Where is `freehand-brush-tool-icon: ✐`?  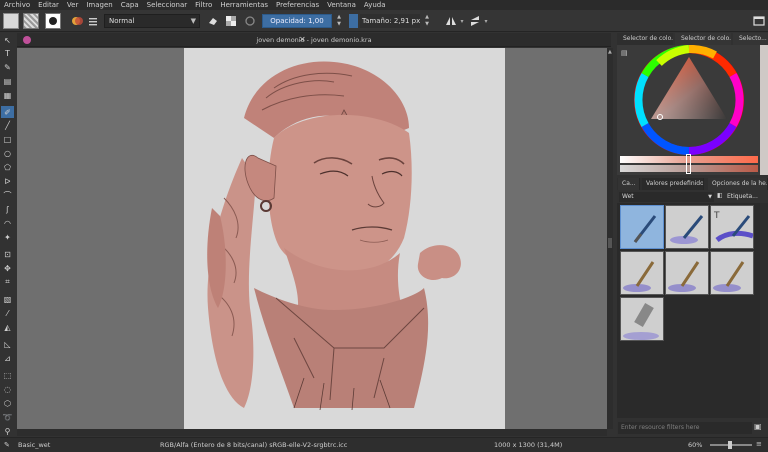 freehand-brush-tool-icon: ✐ is located at coordinates (7, 112).